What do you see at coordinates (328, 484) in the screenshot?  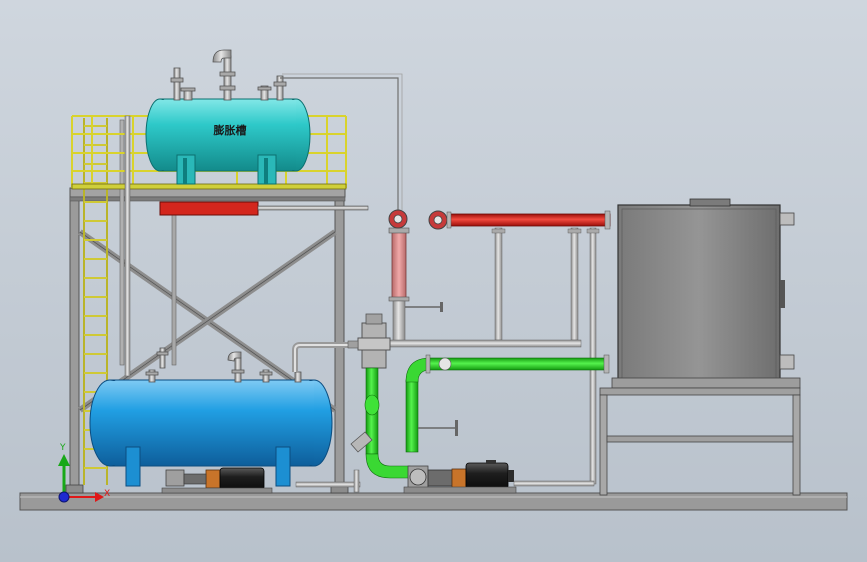 I see `drain-pipe` at bounding box center [328, 484].